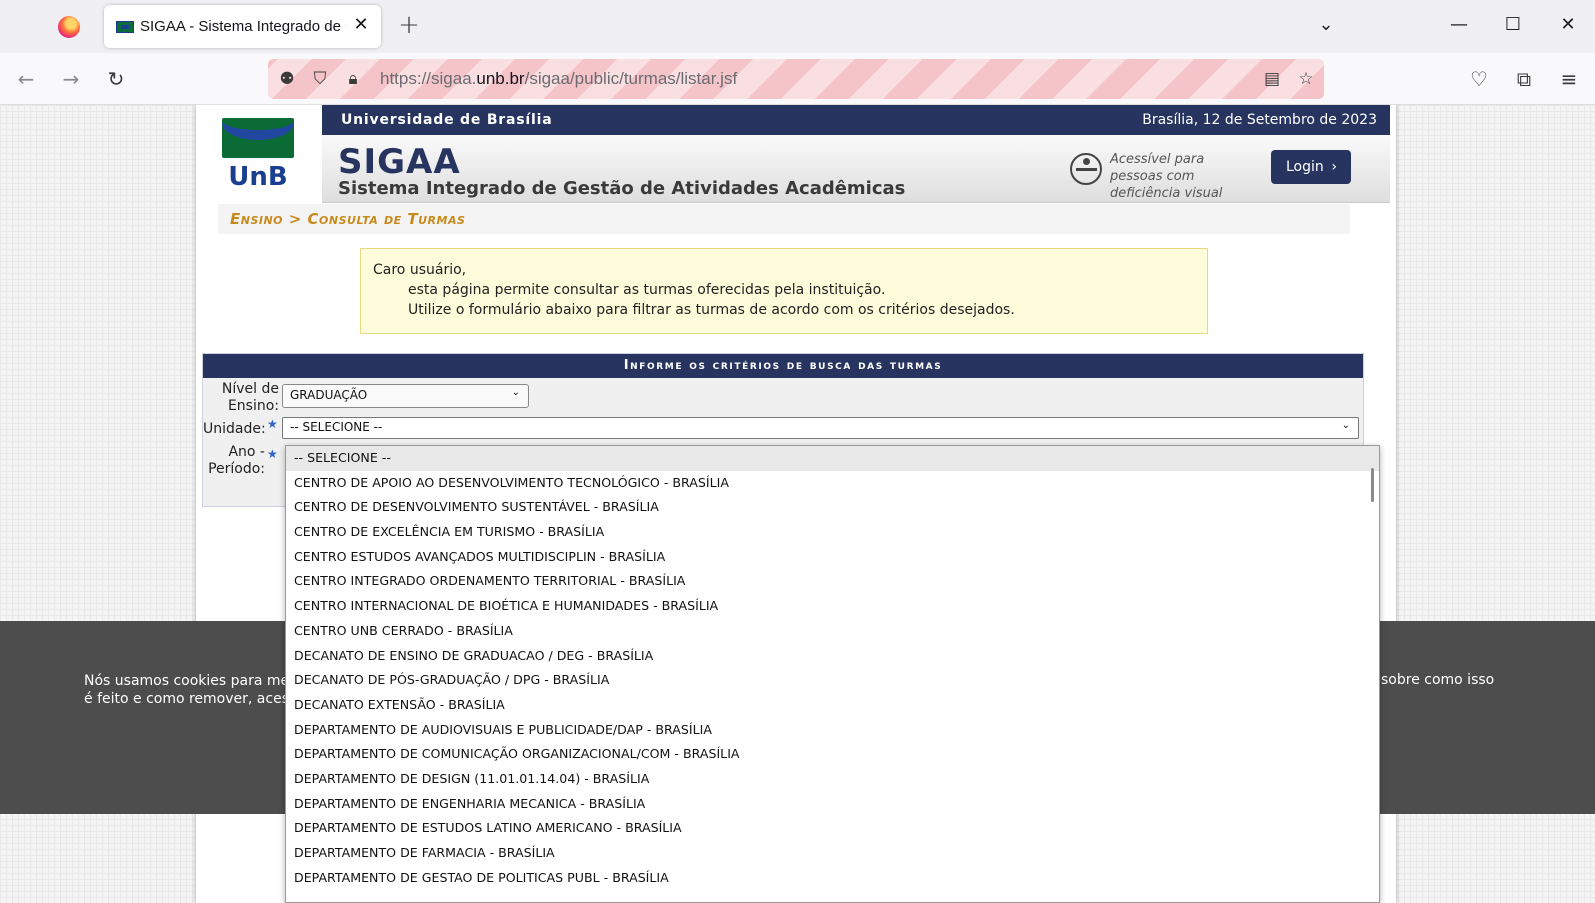  I want to click on dropdown-scrollbar, so click(1372, 485).